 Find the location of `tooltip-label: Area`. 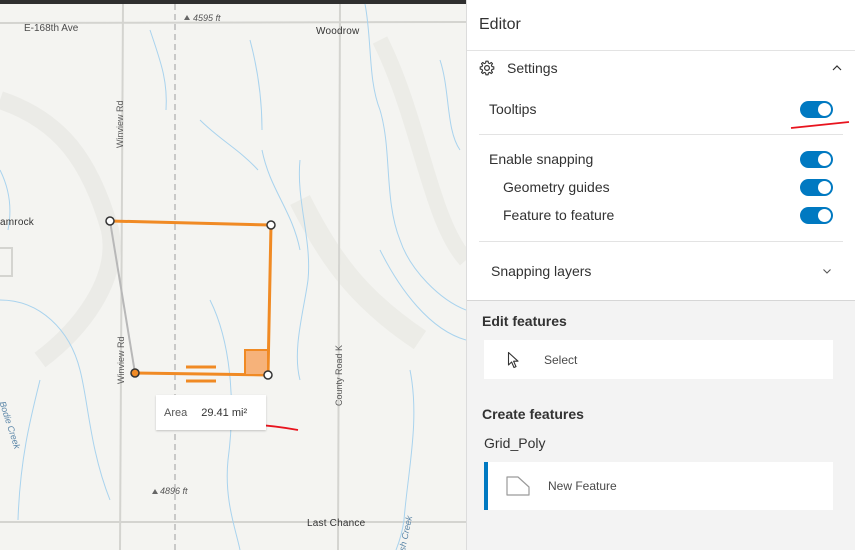

tooltip-label: Area is located at coordinates (176, 412).